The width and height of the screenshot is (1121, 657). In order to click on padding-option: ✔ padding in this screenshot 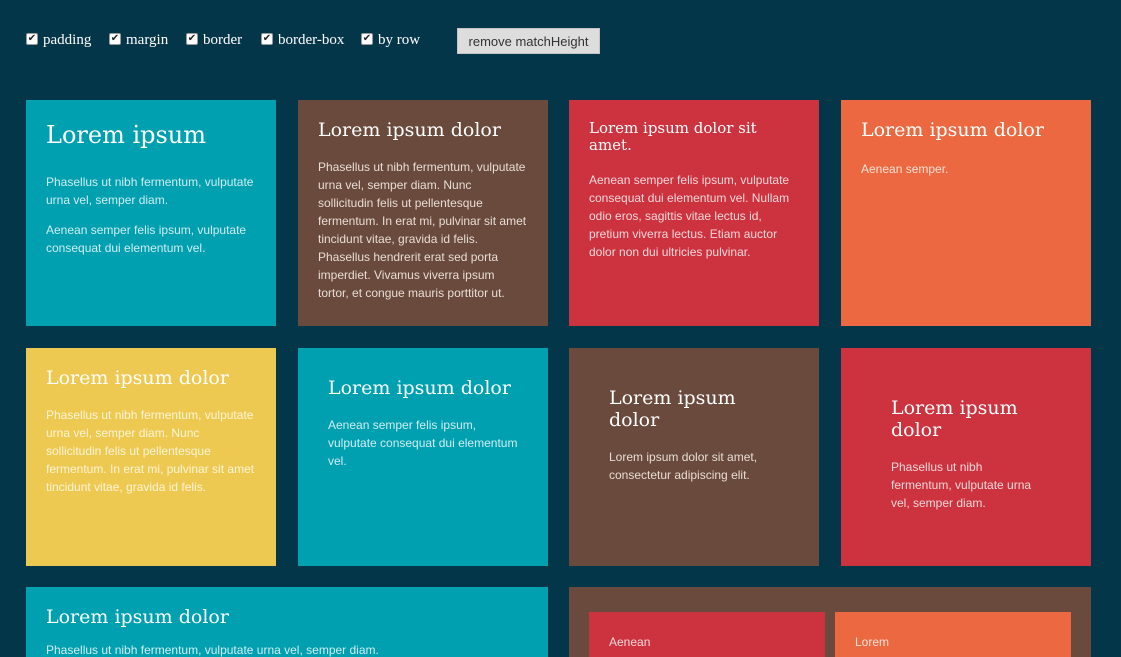, I will do `click(58, 40)`.